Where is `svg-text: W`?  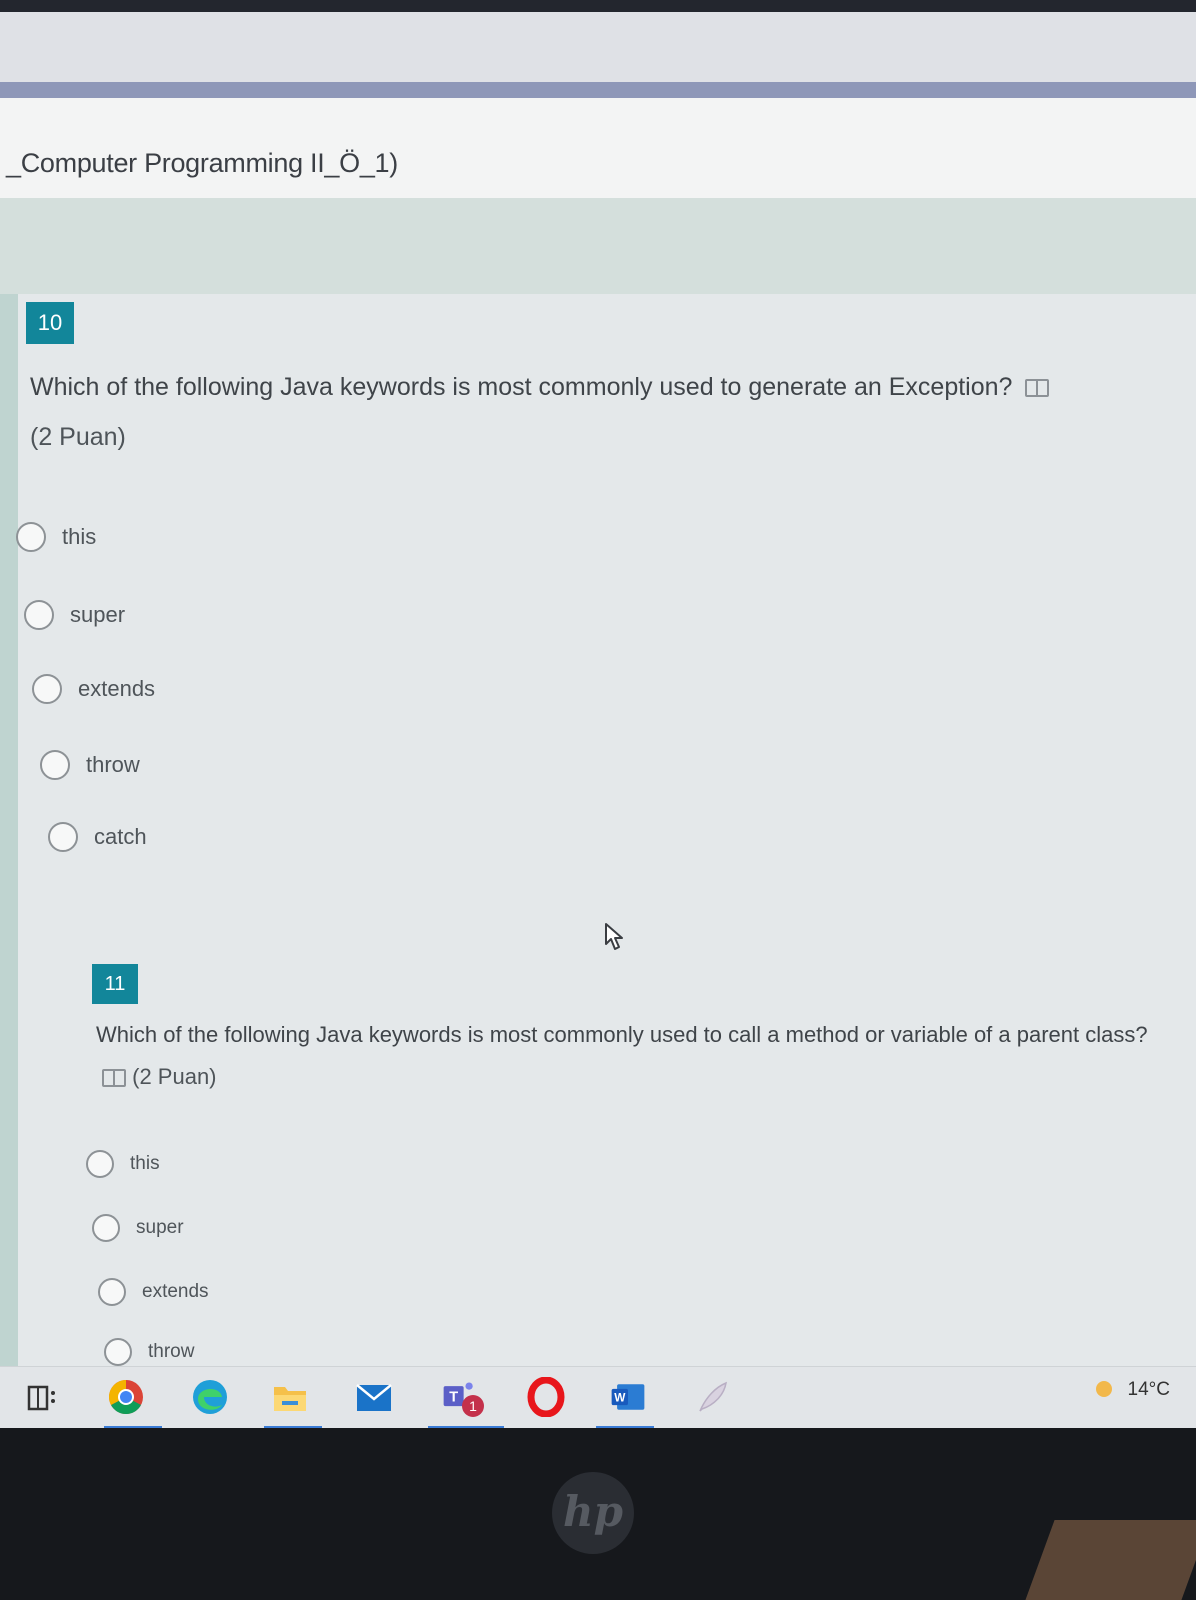 svg-text: W is located at coordinates (620, 1398).